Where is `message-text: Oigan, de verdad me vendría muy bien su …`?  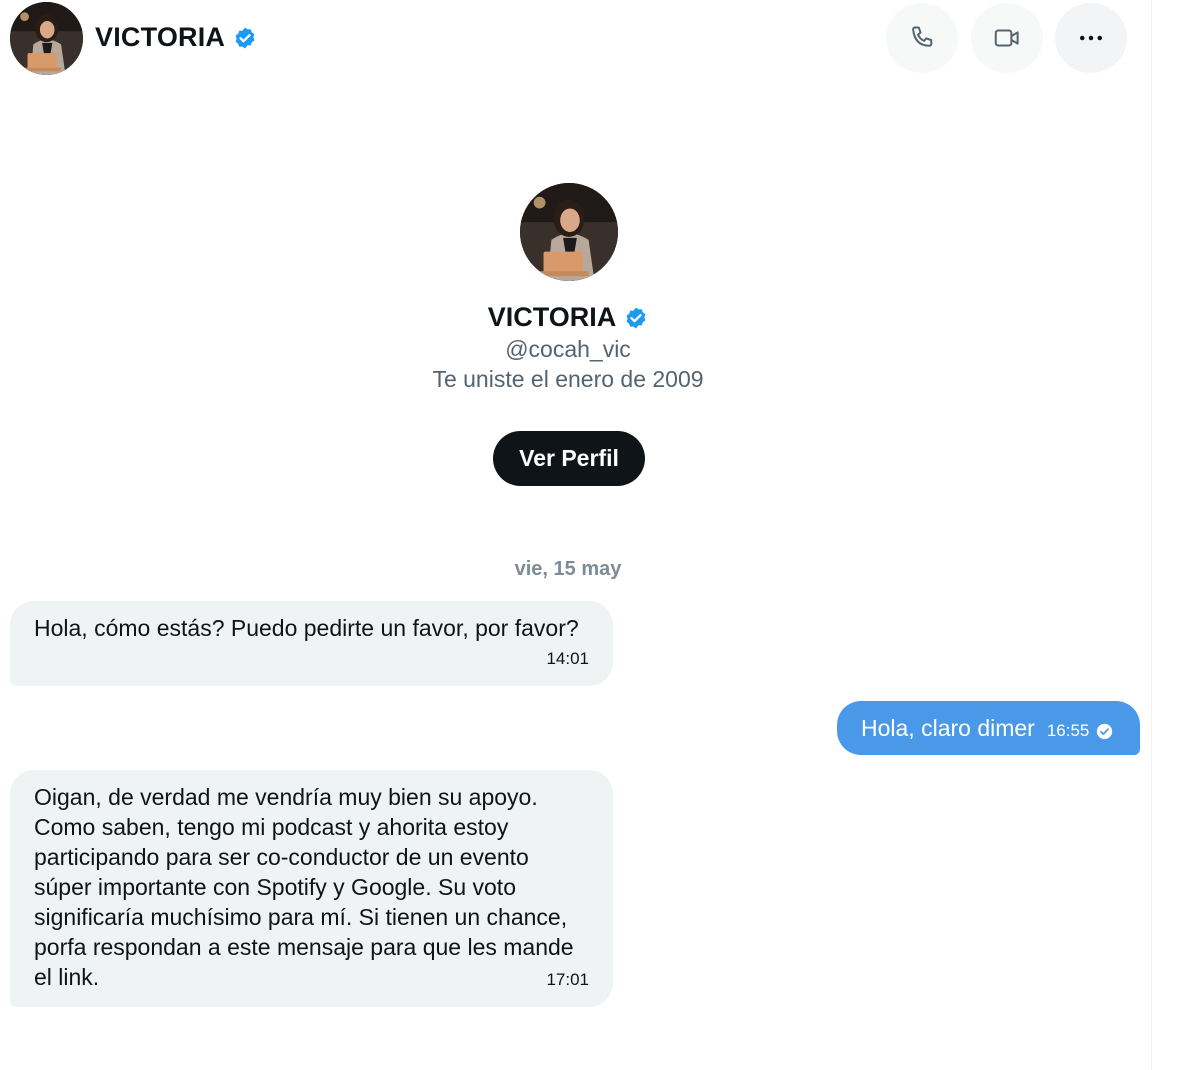
message-text: Oigan, de verdad me vendría muy bien su … is located at coordinates (304, 887).